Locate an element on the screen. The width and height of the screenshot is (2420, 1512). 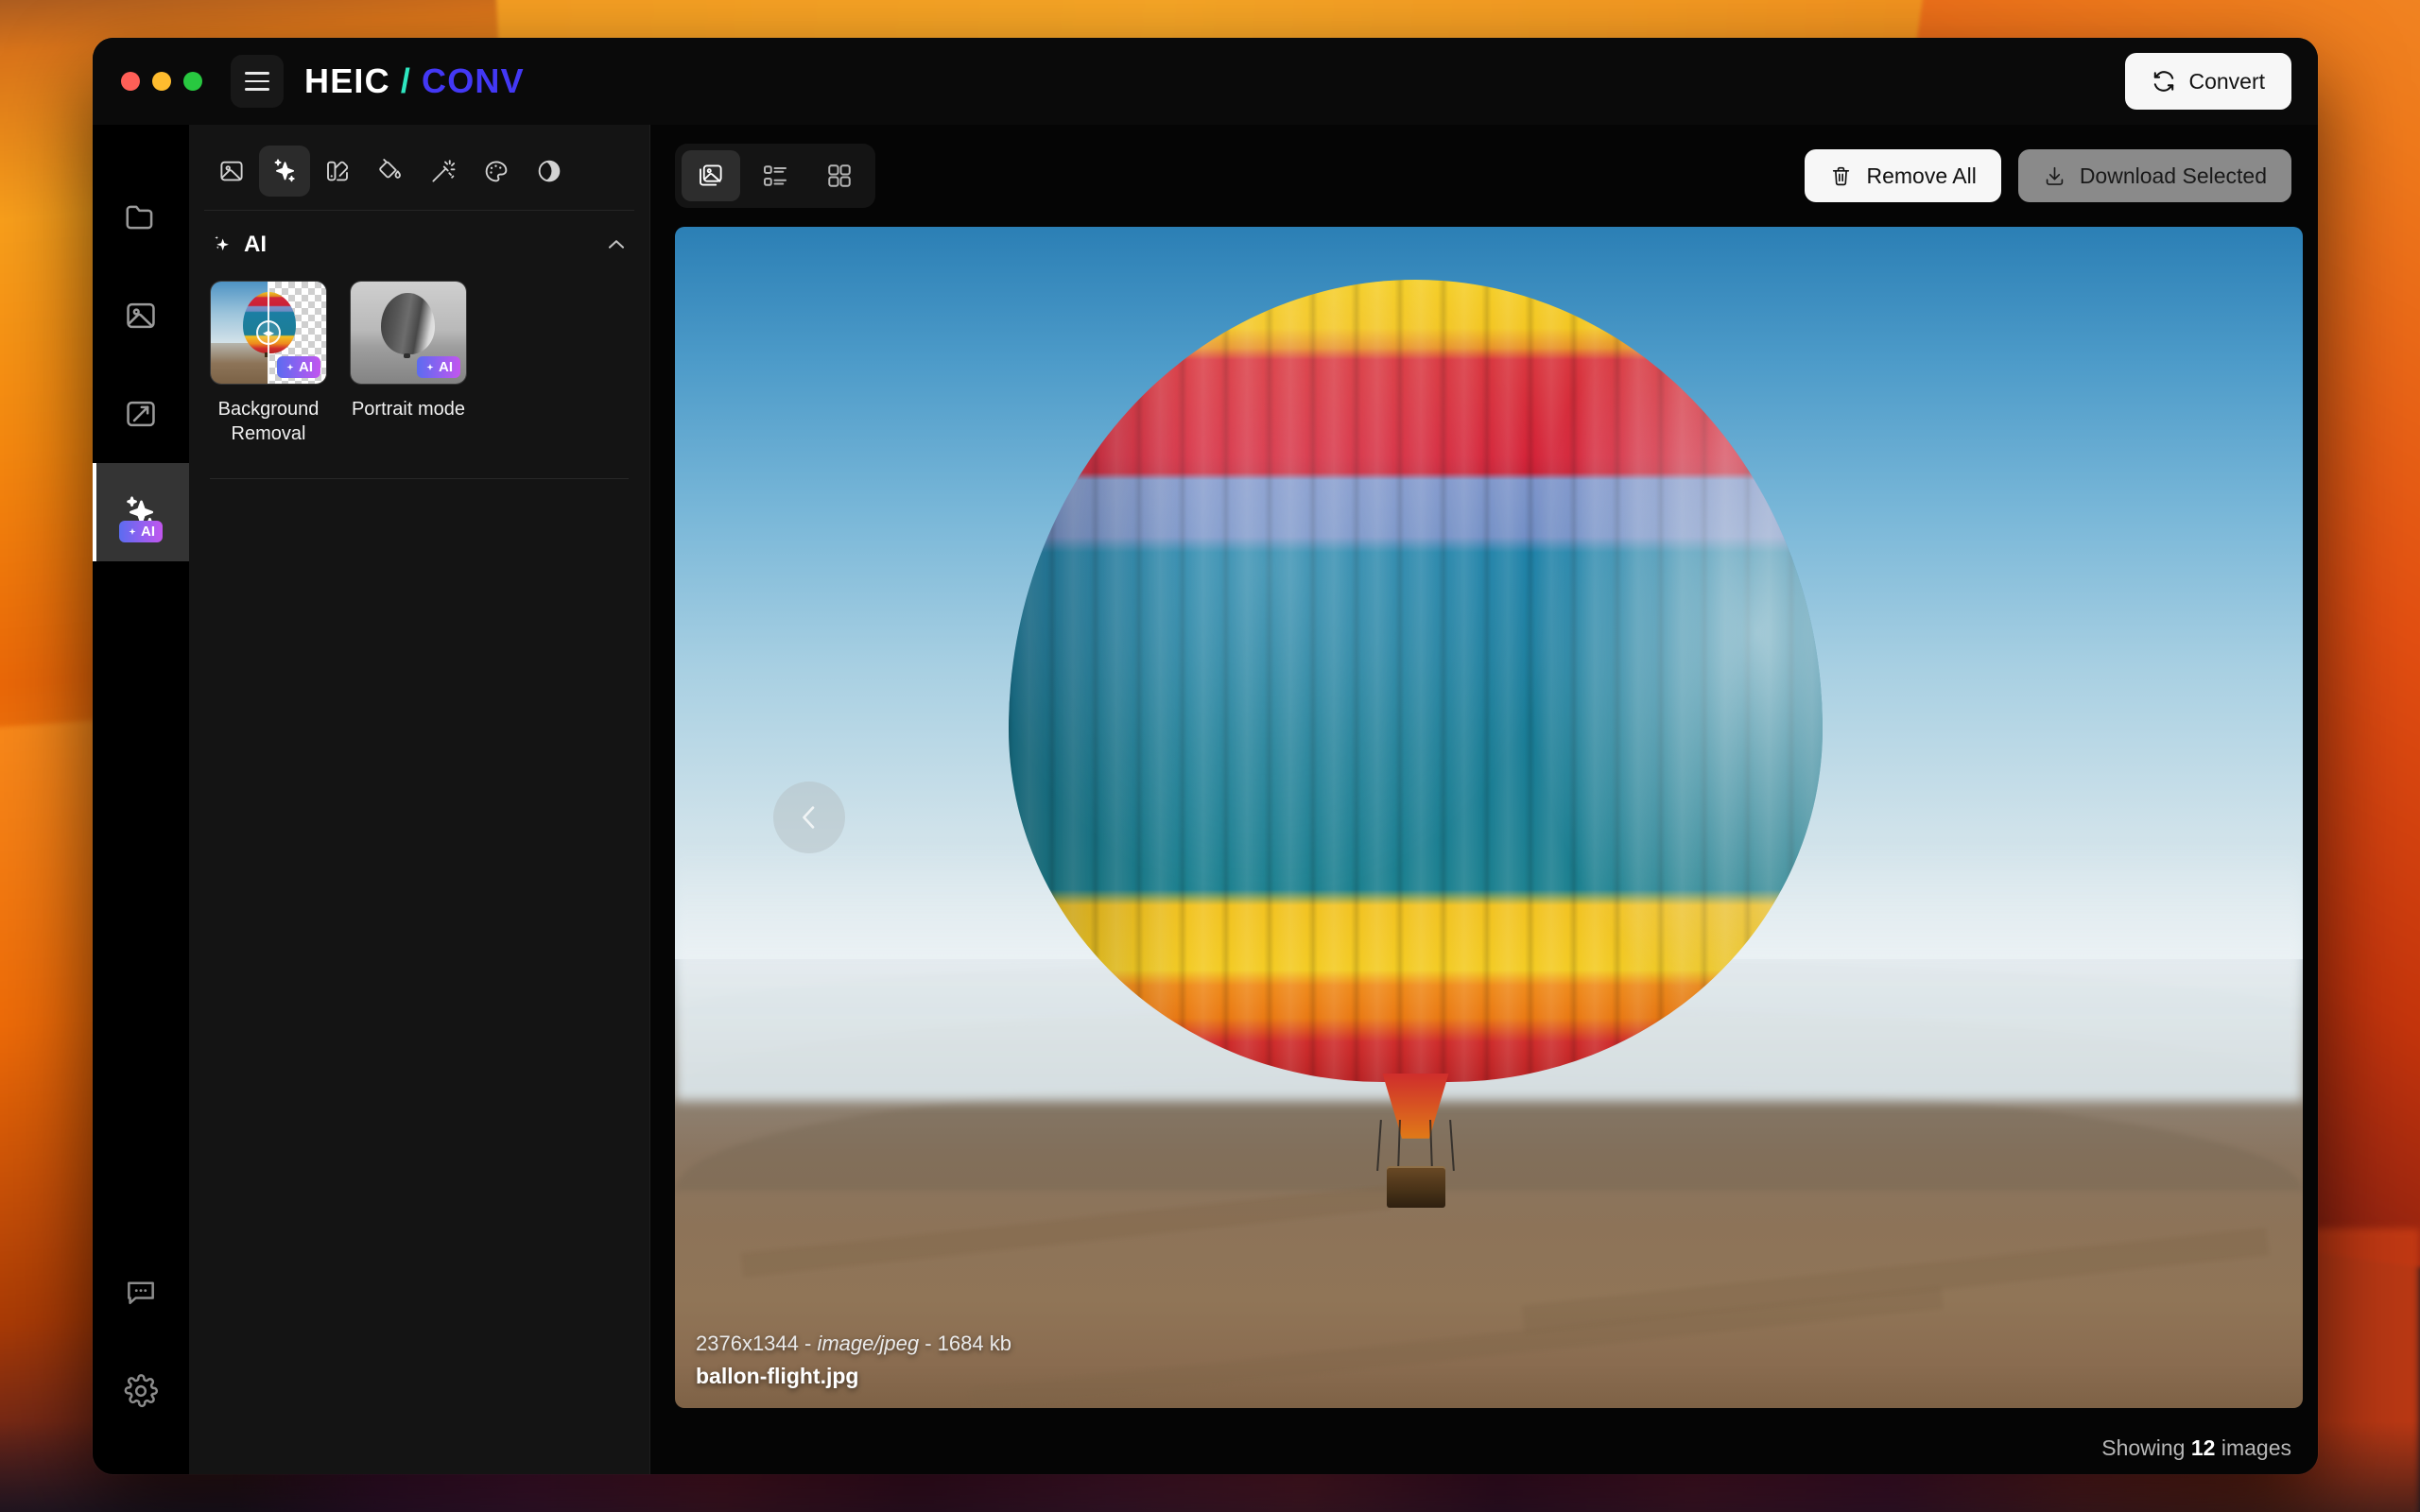
image-mime: image/jpeg is located at coordinates (868, 1343).